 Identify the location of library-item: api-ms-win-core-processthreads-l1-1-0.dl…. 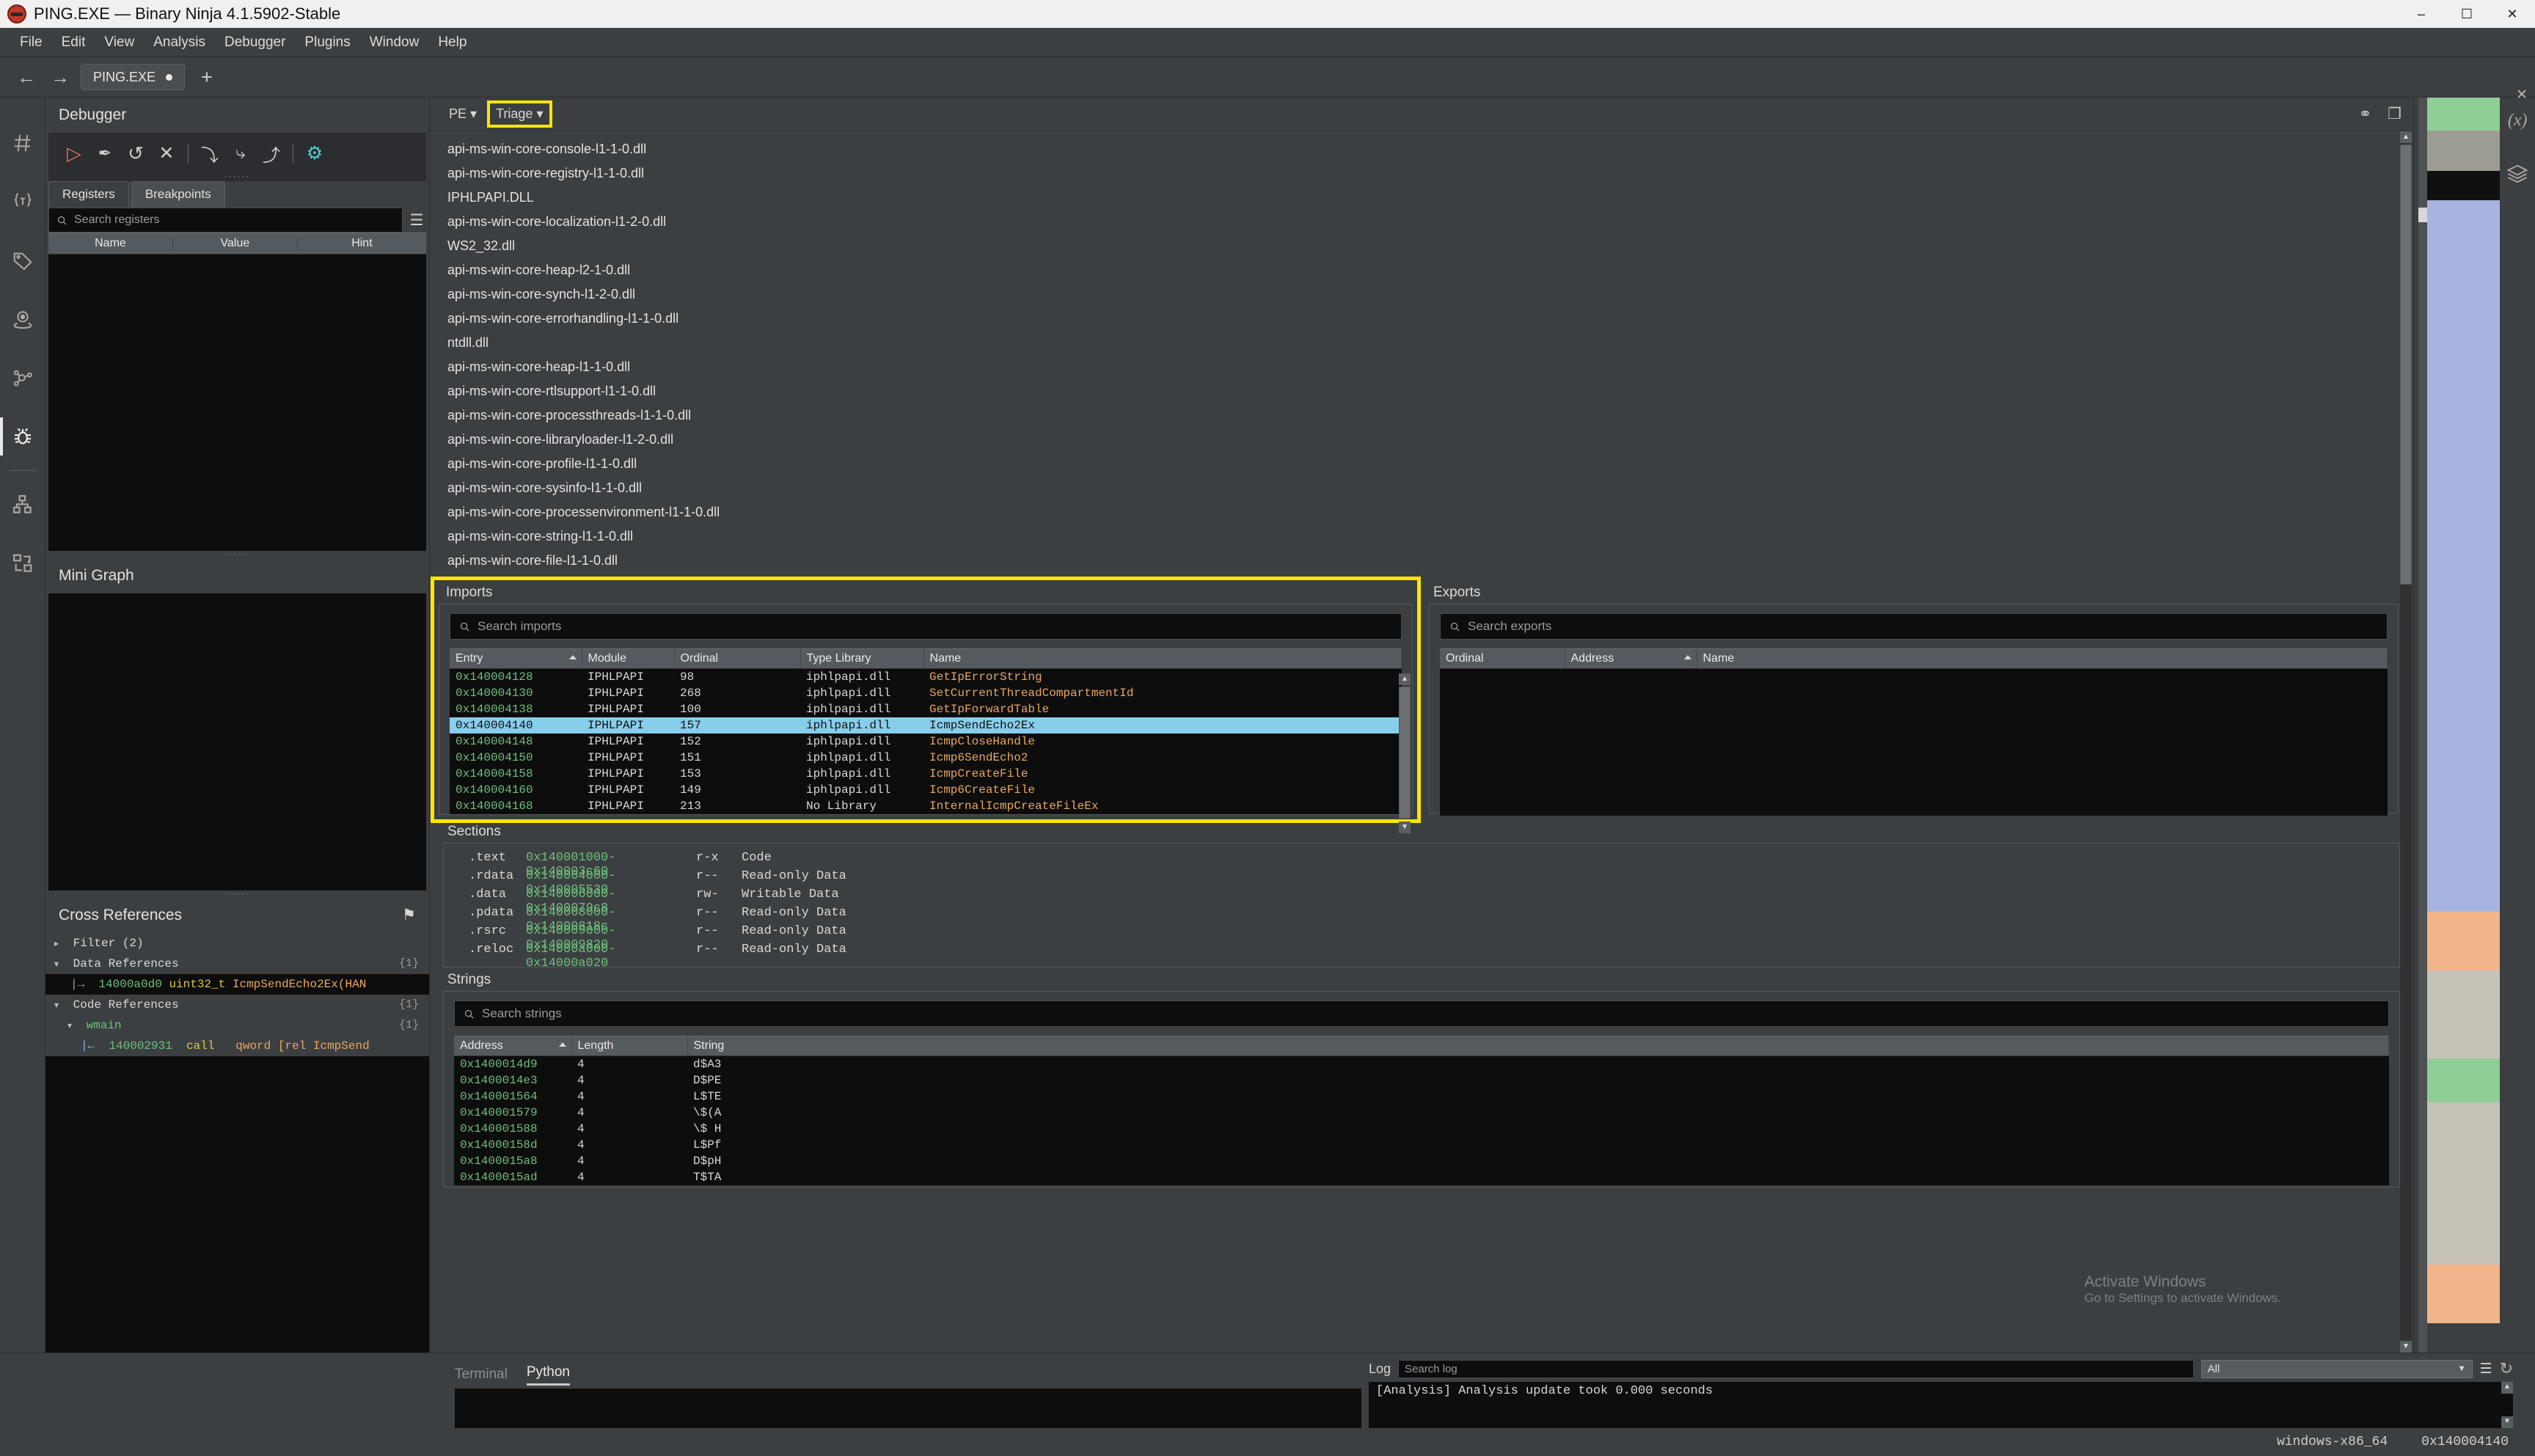
(1430, 415).